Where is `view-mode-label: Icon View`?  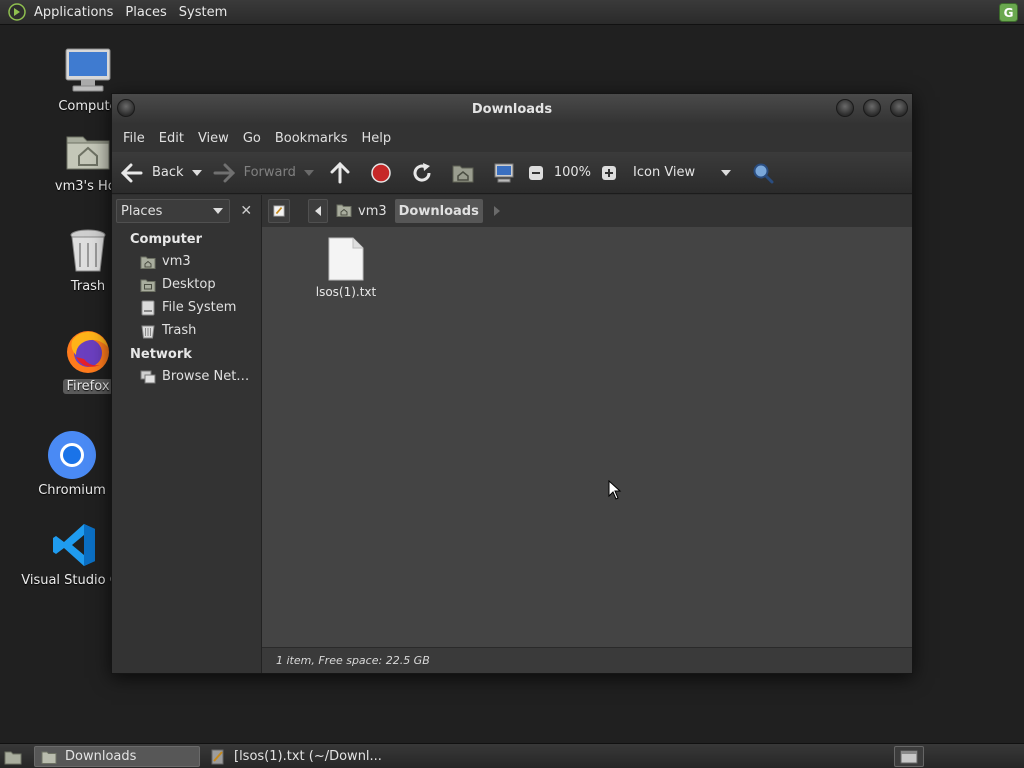 view-mode-label: Icon View is located at coordinates (664, 172).